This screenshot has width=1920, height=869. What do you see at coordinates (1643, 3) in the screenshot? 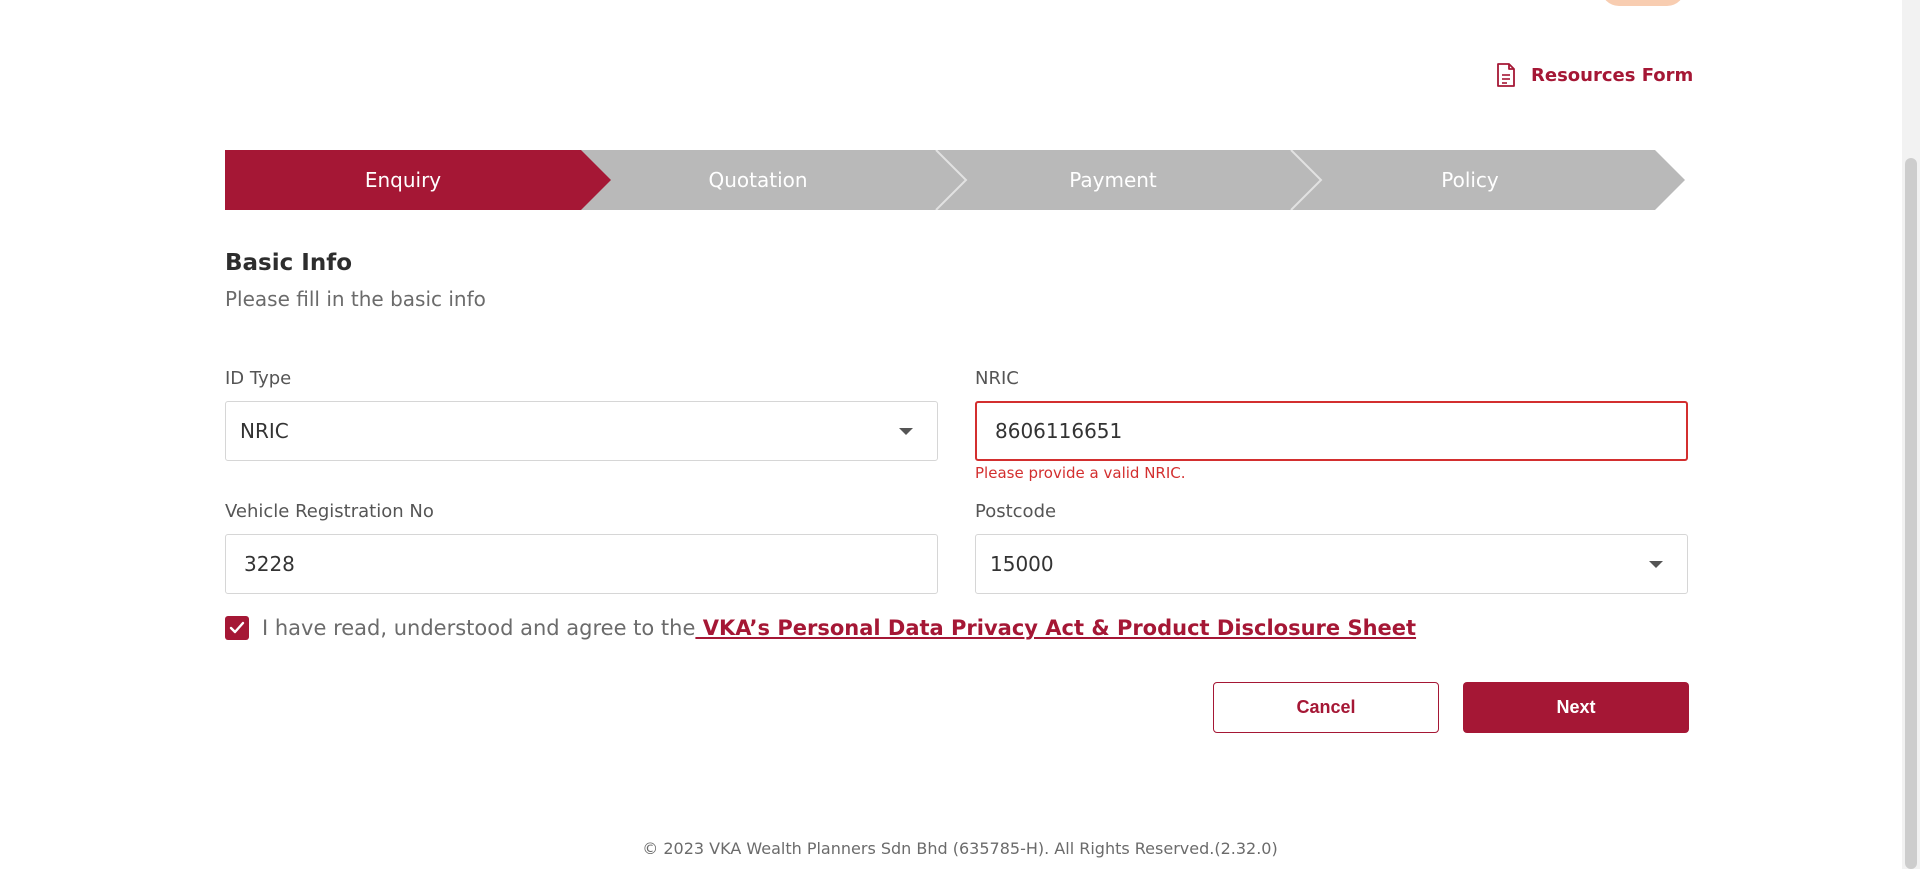
I see `top-decoration` at bounding box center [1643, 3].